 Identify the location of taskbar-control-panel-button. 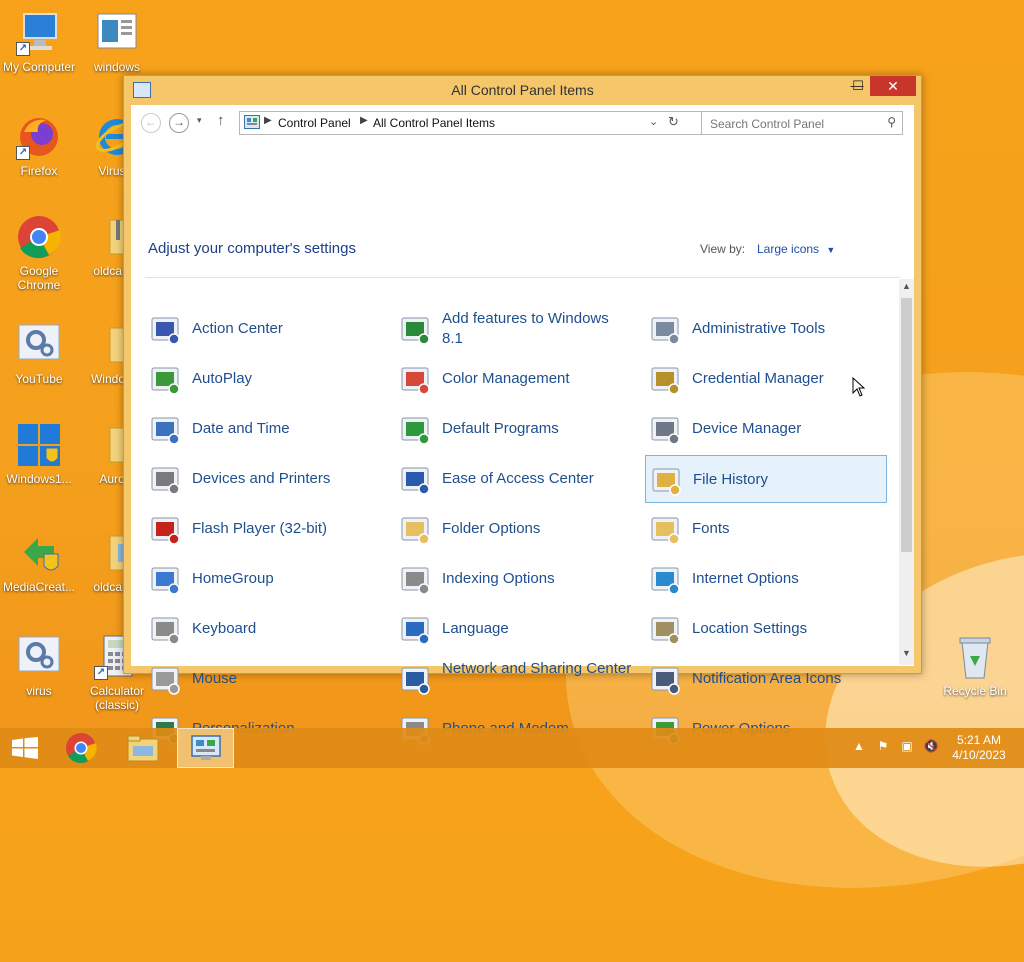
(205, 748).